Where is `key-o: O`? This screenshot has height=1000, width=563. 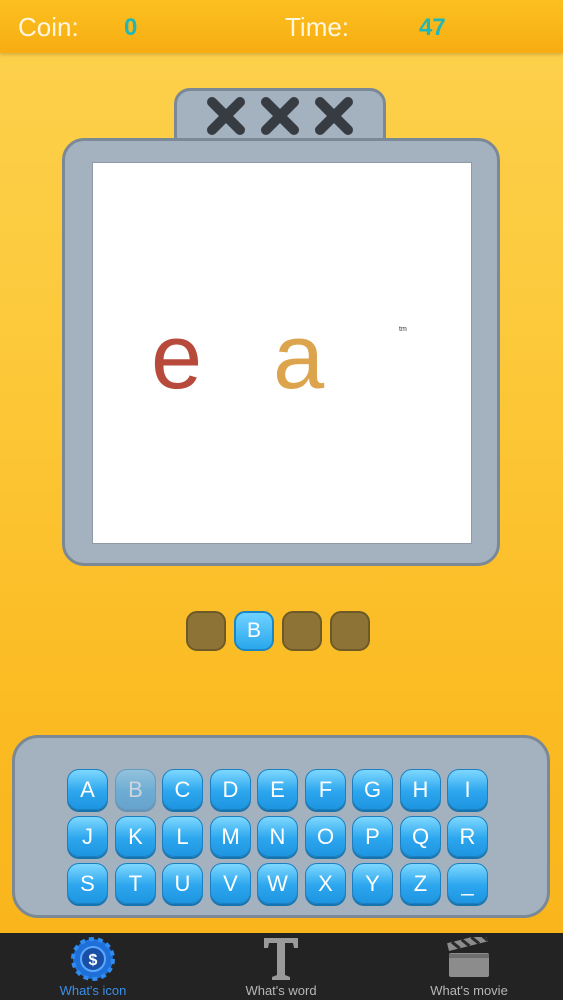
key-o: O is located at coordinates (325, 836).